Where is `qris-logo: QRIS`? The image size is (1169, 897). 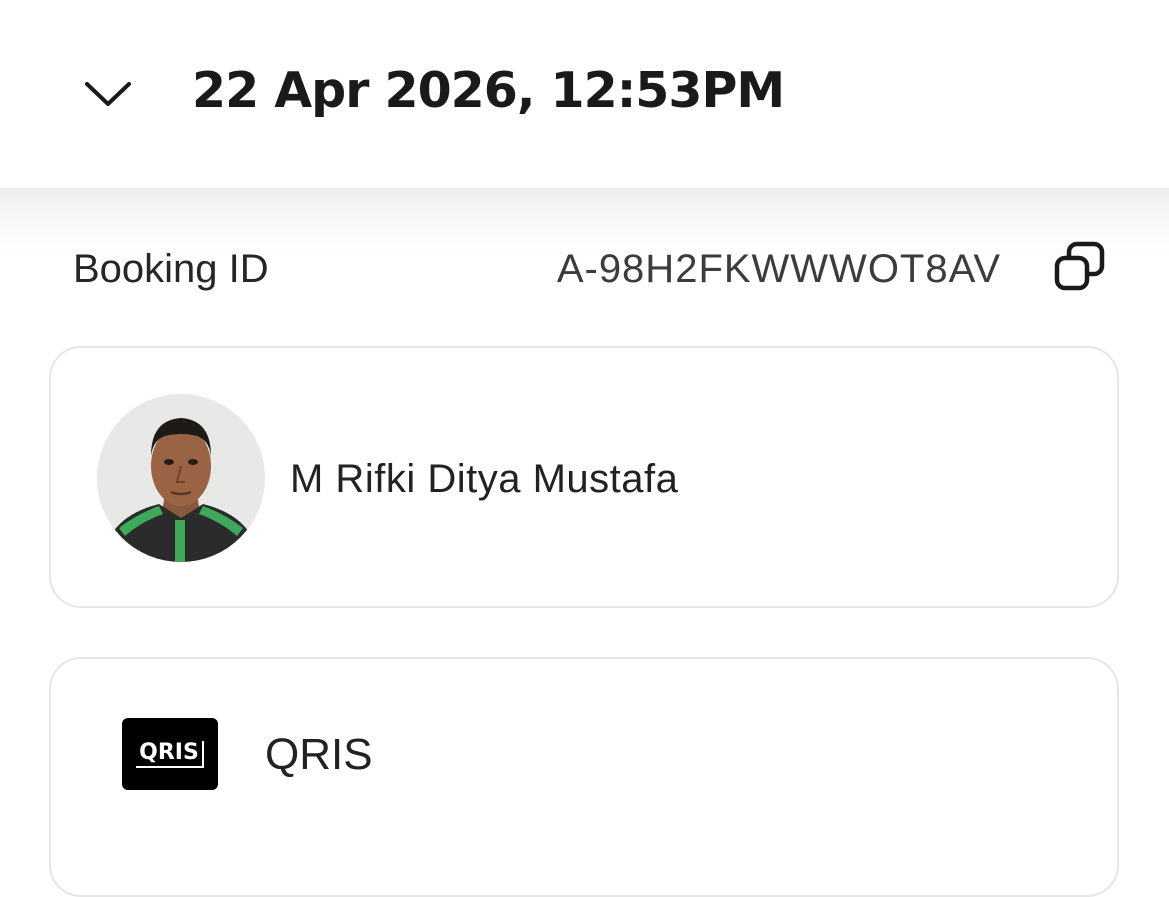 qris-logo: QRIS is located at coordinates (170, 754).